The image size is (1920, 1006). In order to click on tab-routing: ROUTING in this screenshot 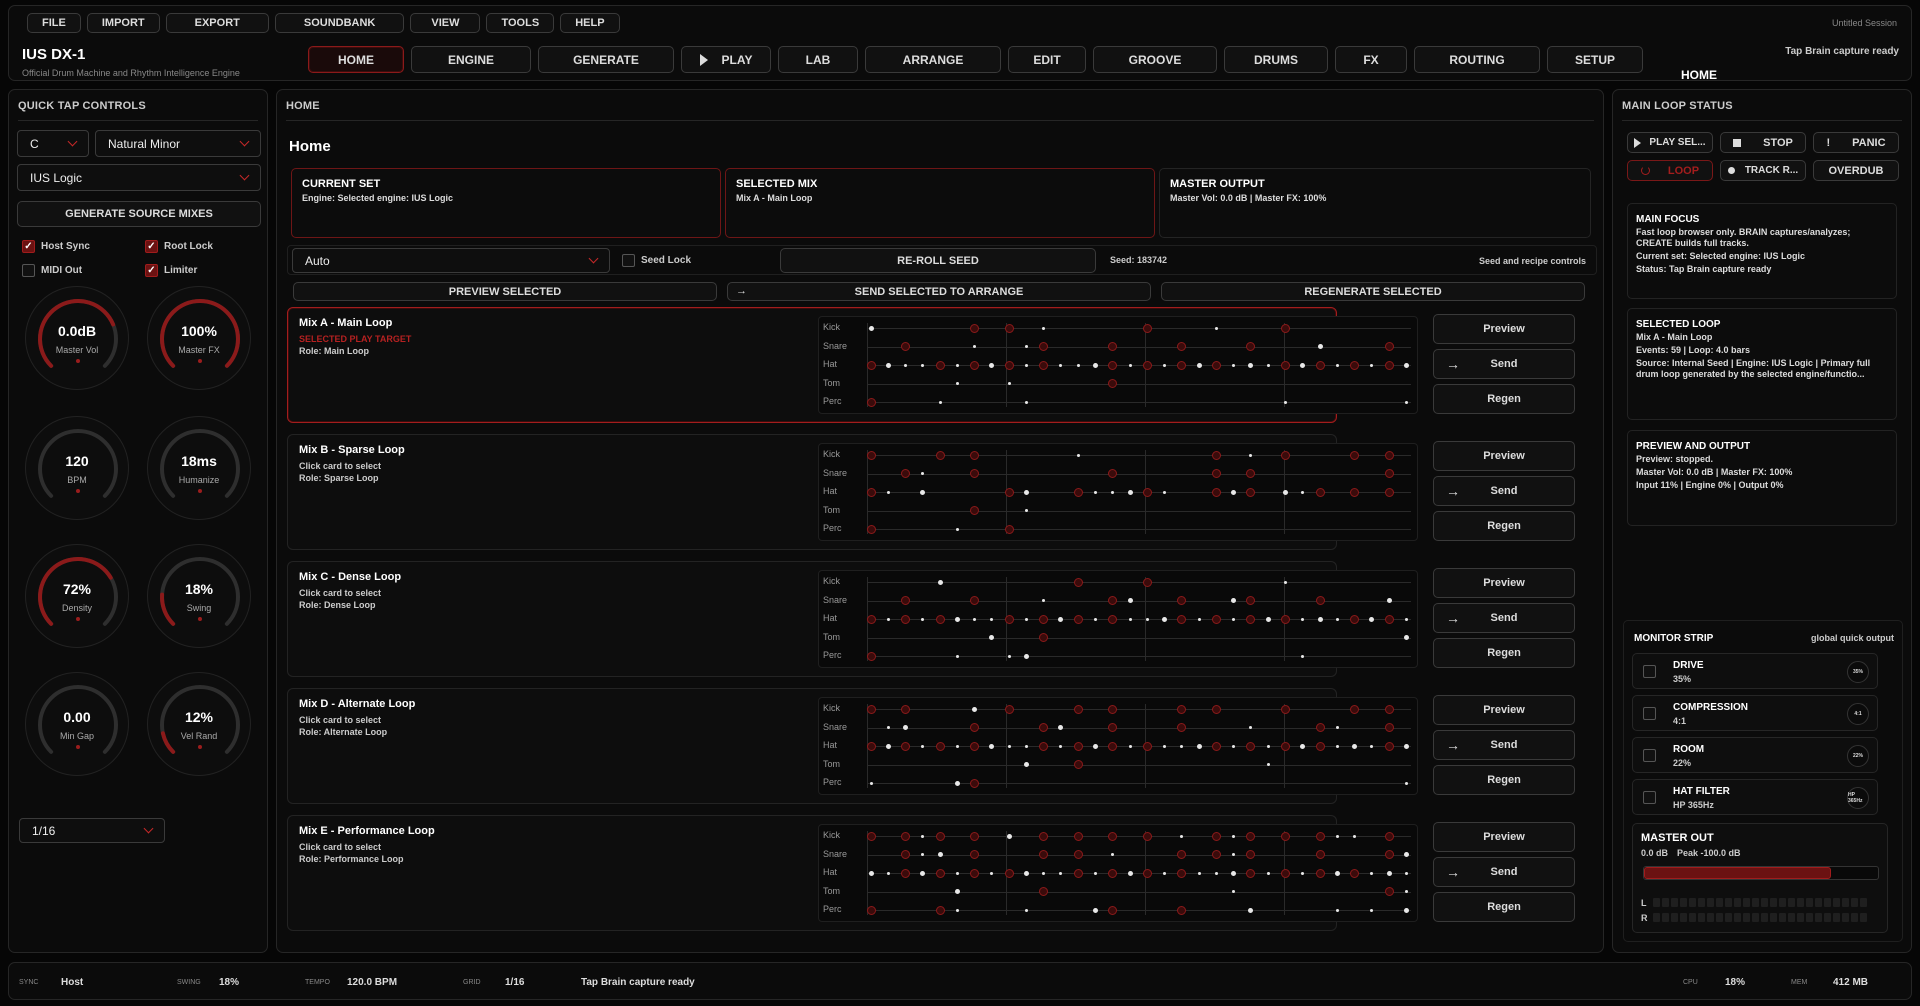, I will do `click(1477, 59)`.